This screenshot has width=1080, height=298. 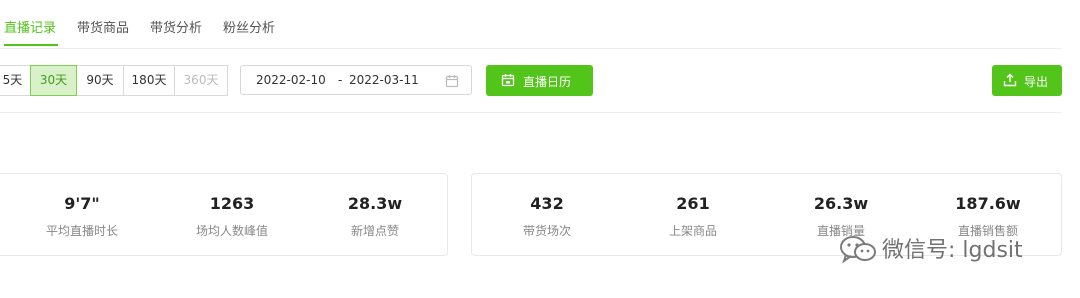 What do you see at coordinates (374, 231) in the screenshot?
I see `stat-label: 新增点赞` at bounding box center [374, 231].